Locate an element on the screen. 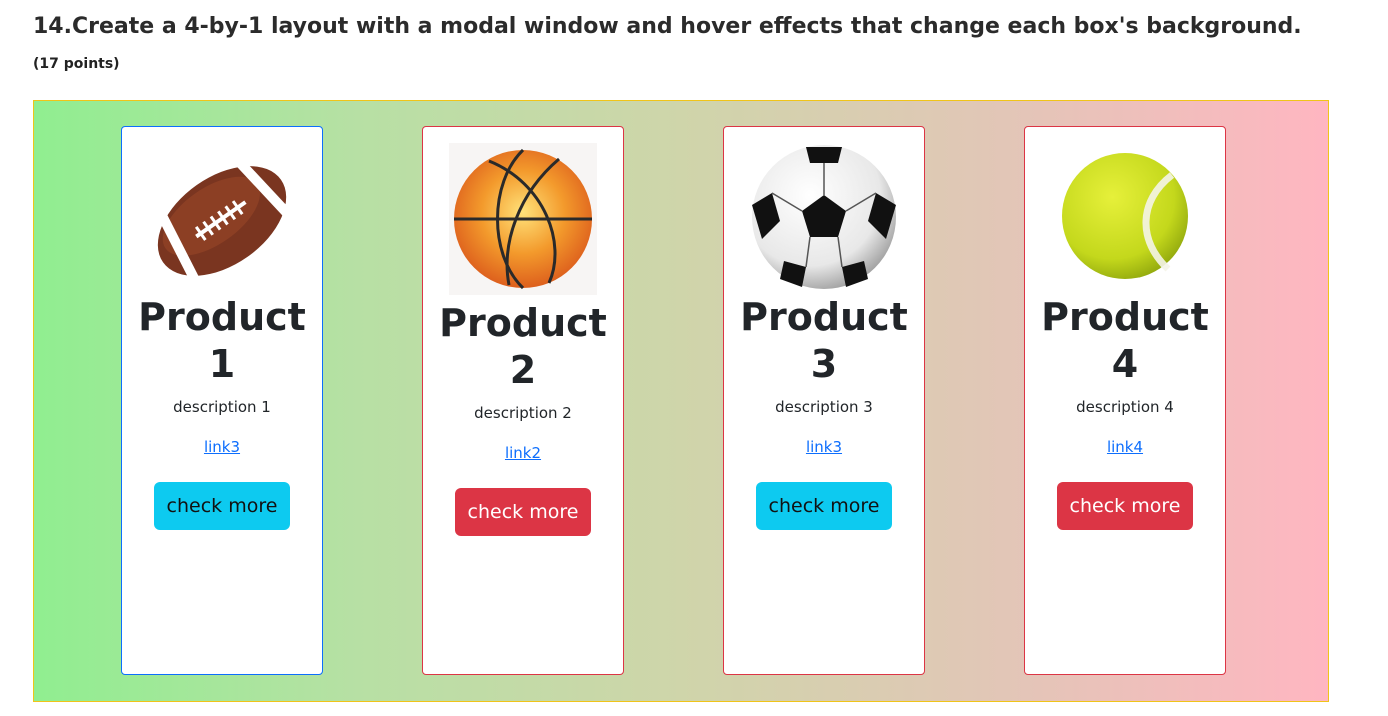 Image resolution: width=1388 pixels, height=716 pixels. product-card-1: Product 1 description 1 link3 check more is located at coordinates (222, 400).